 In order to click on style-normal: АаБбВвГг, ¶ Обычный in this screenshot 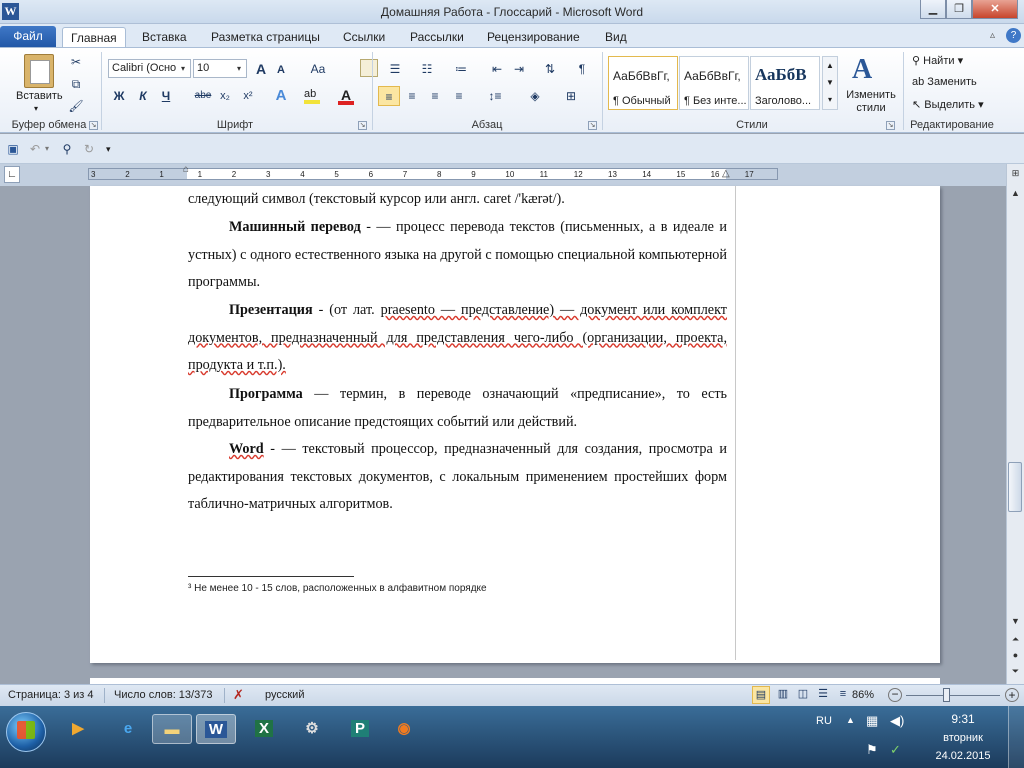, I will do `click(643, 83)`.